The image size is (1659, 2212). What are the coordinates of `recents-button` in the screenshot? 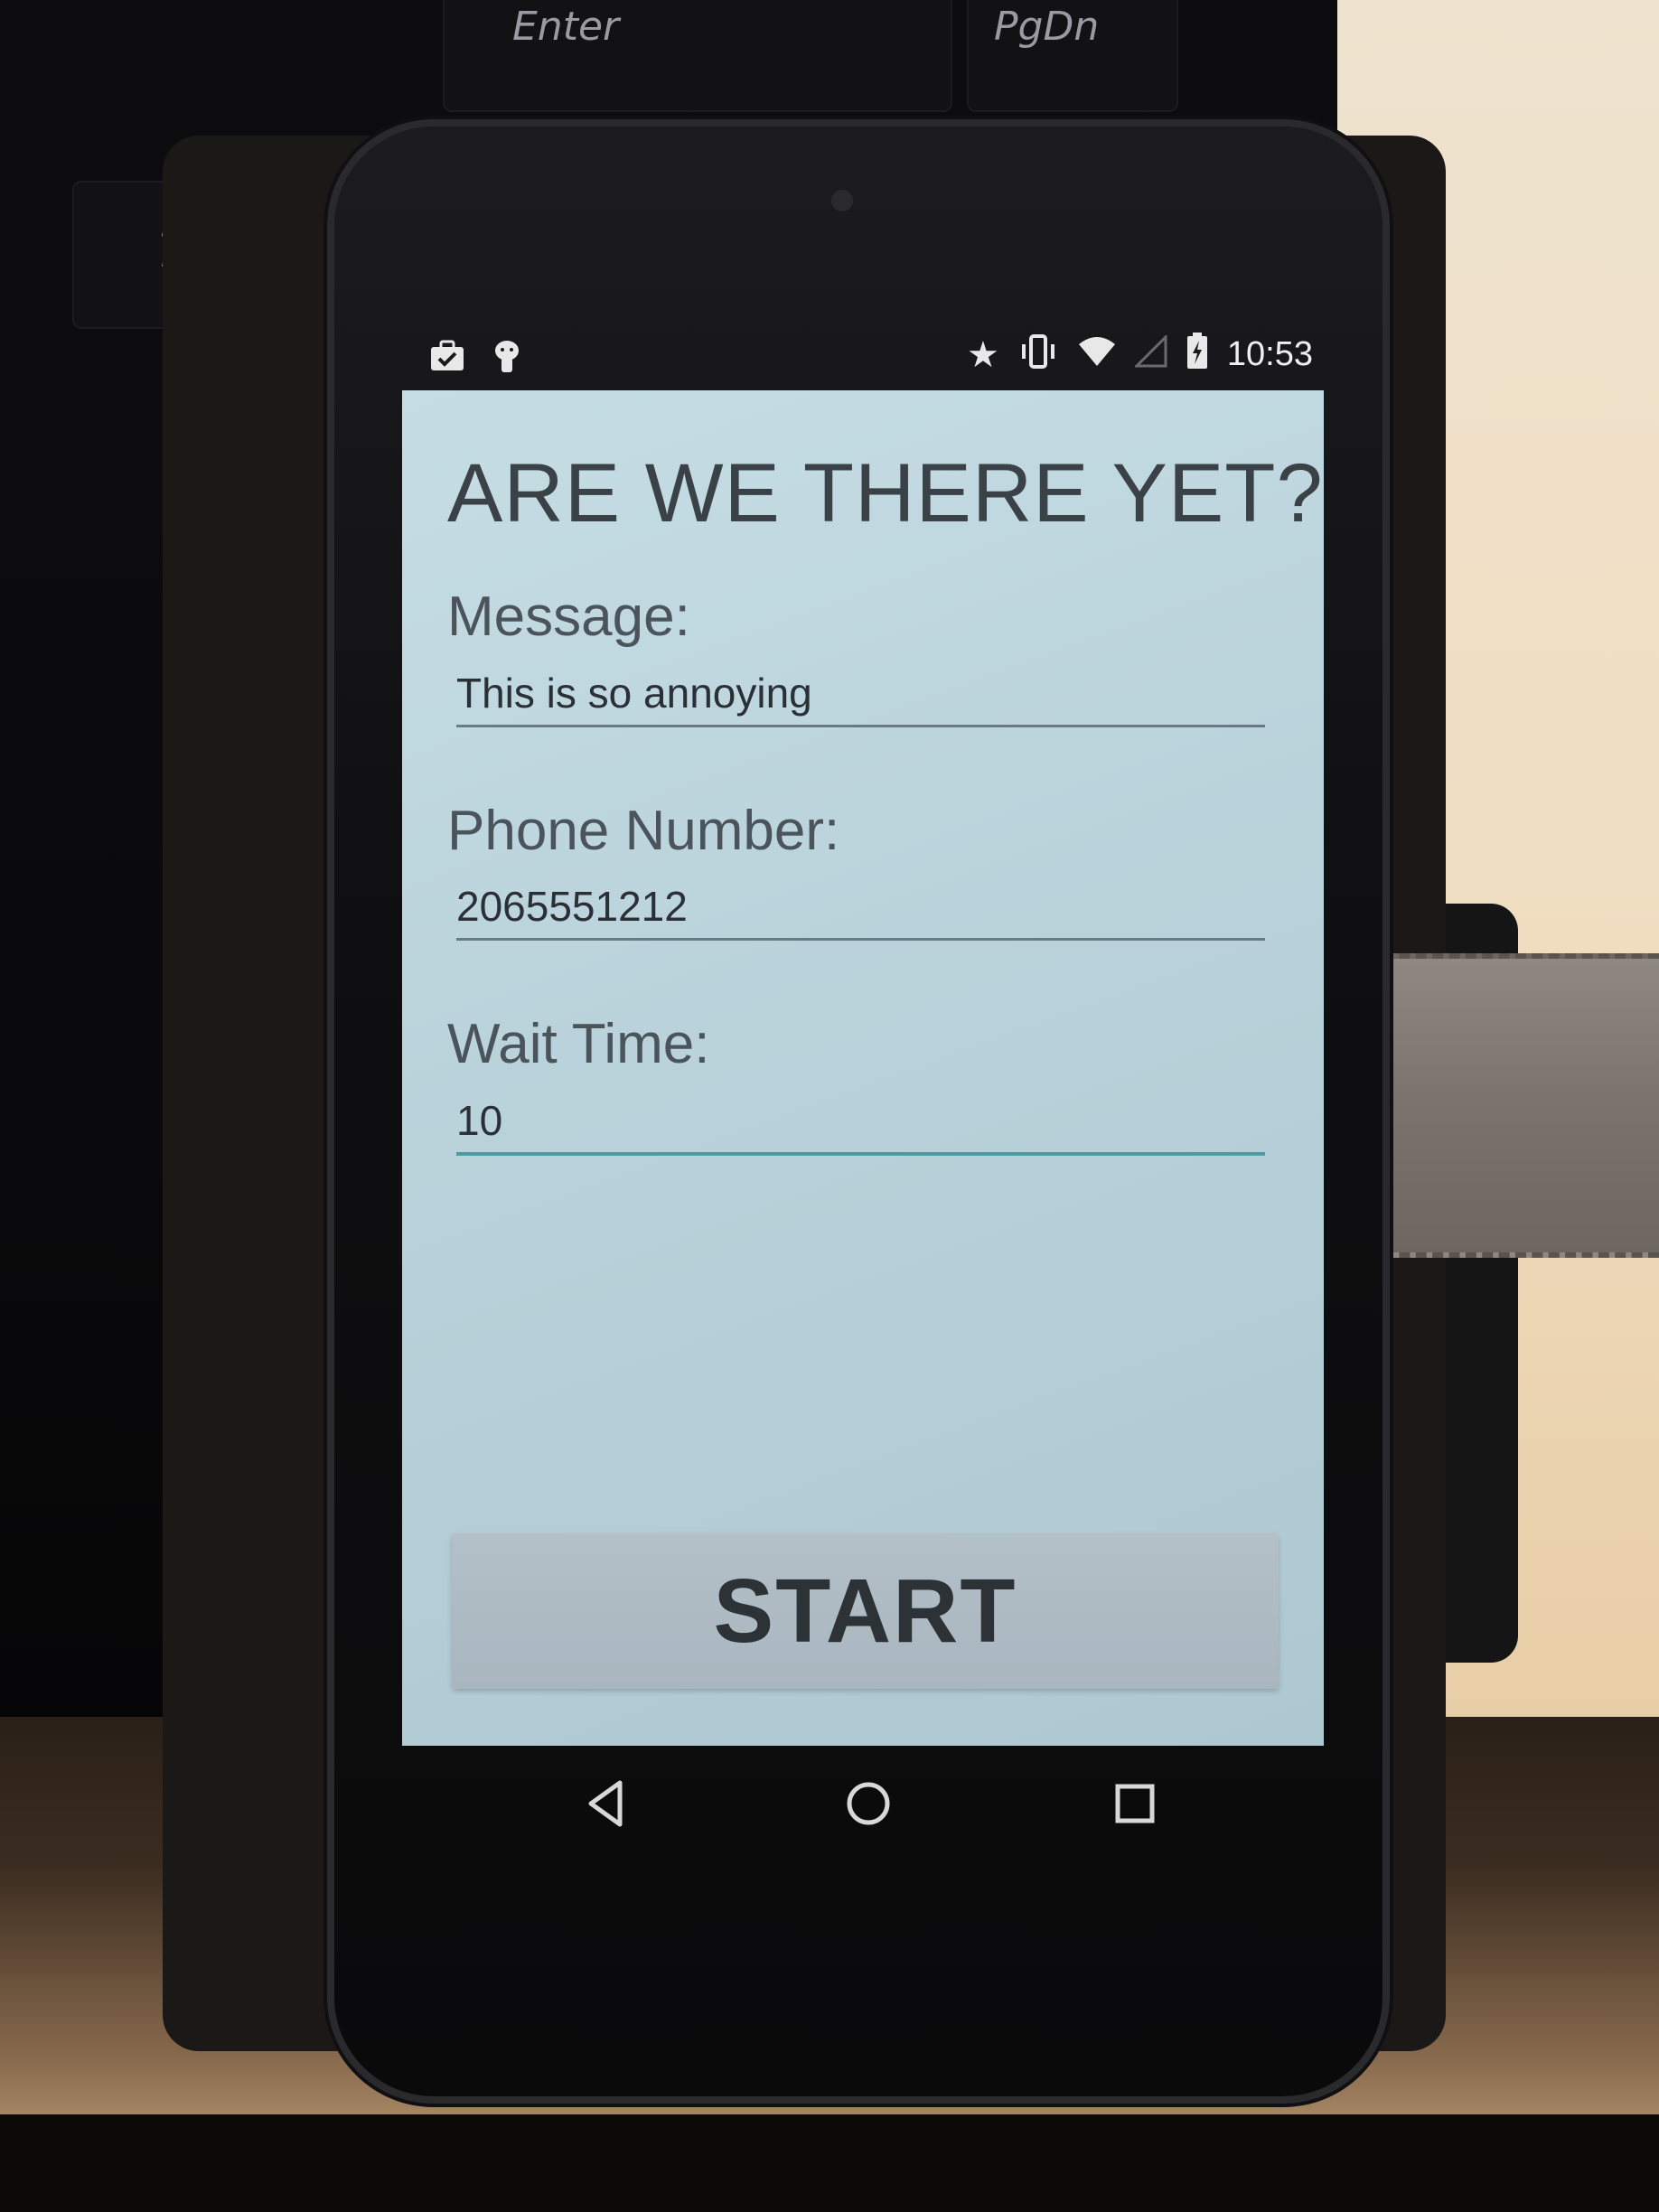 It's located at (1129, 1802).